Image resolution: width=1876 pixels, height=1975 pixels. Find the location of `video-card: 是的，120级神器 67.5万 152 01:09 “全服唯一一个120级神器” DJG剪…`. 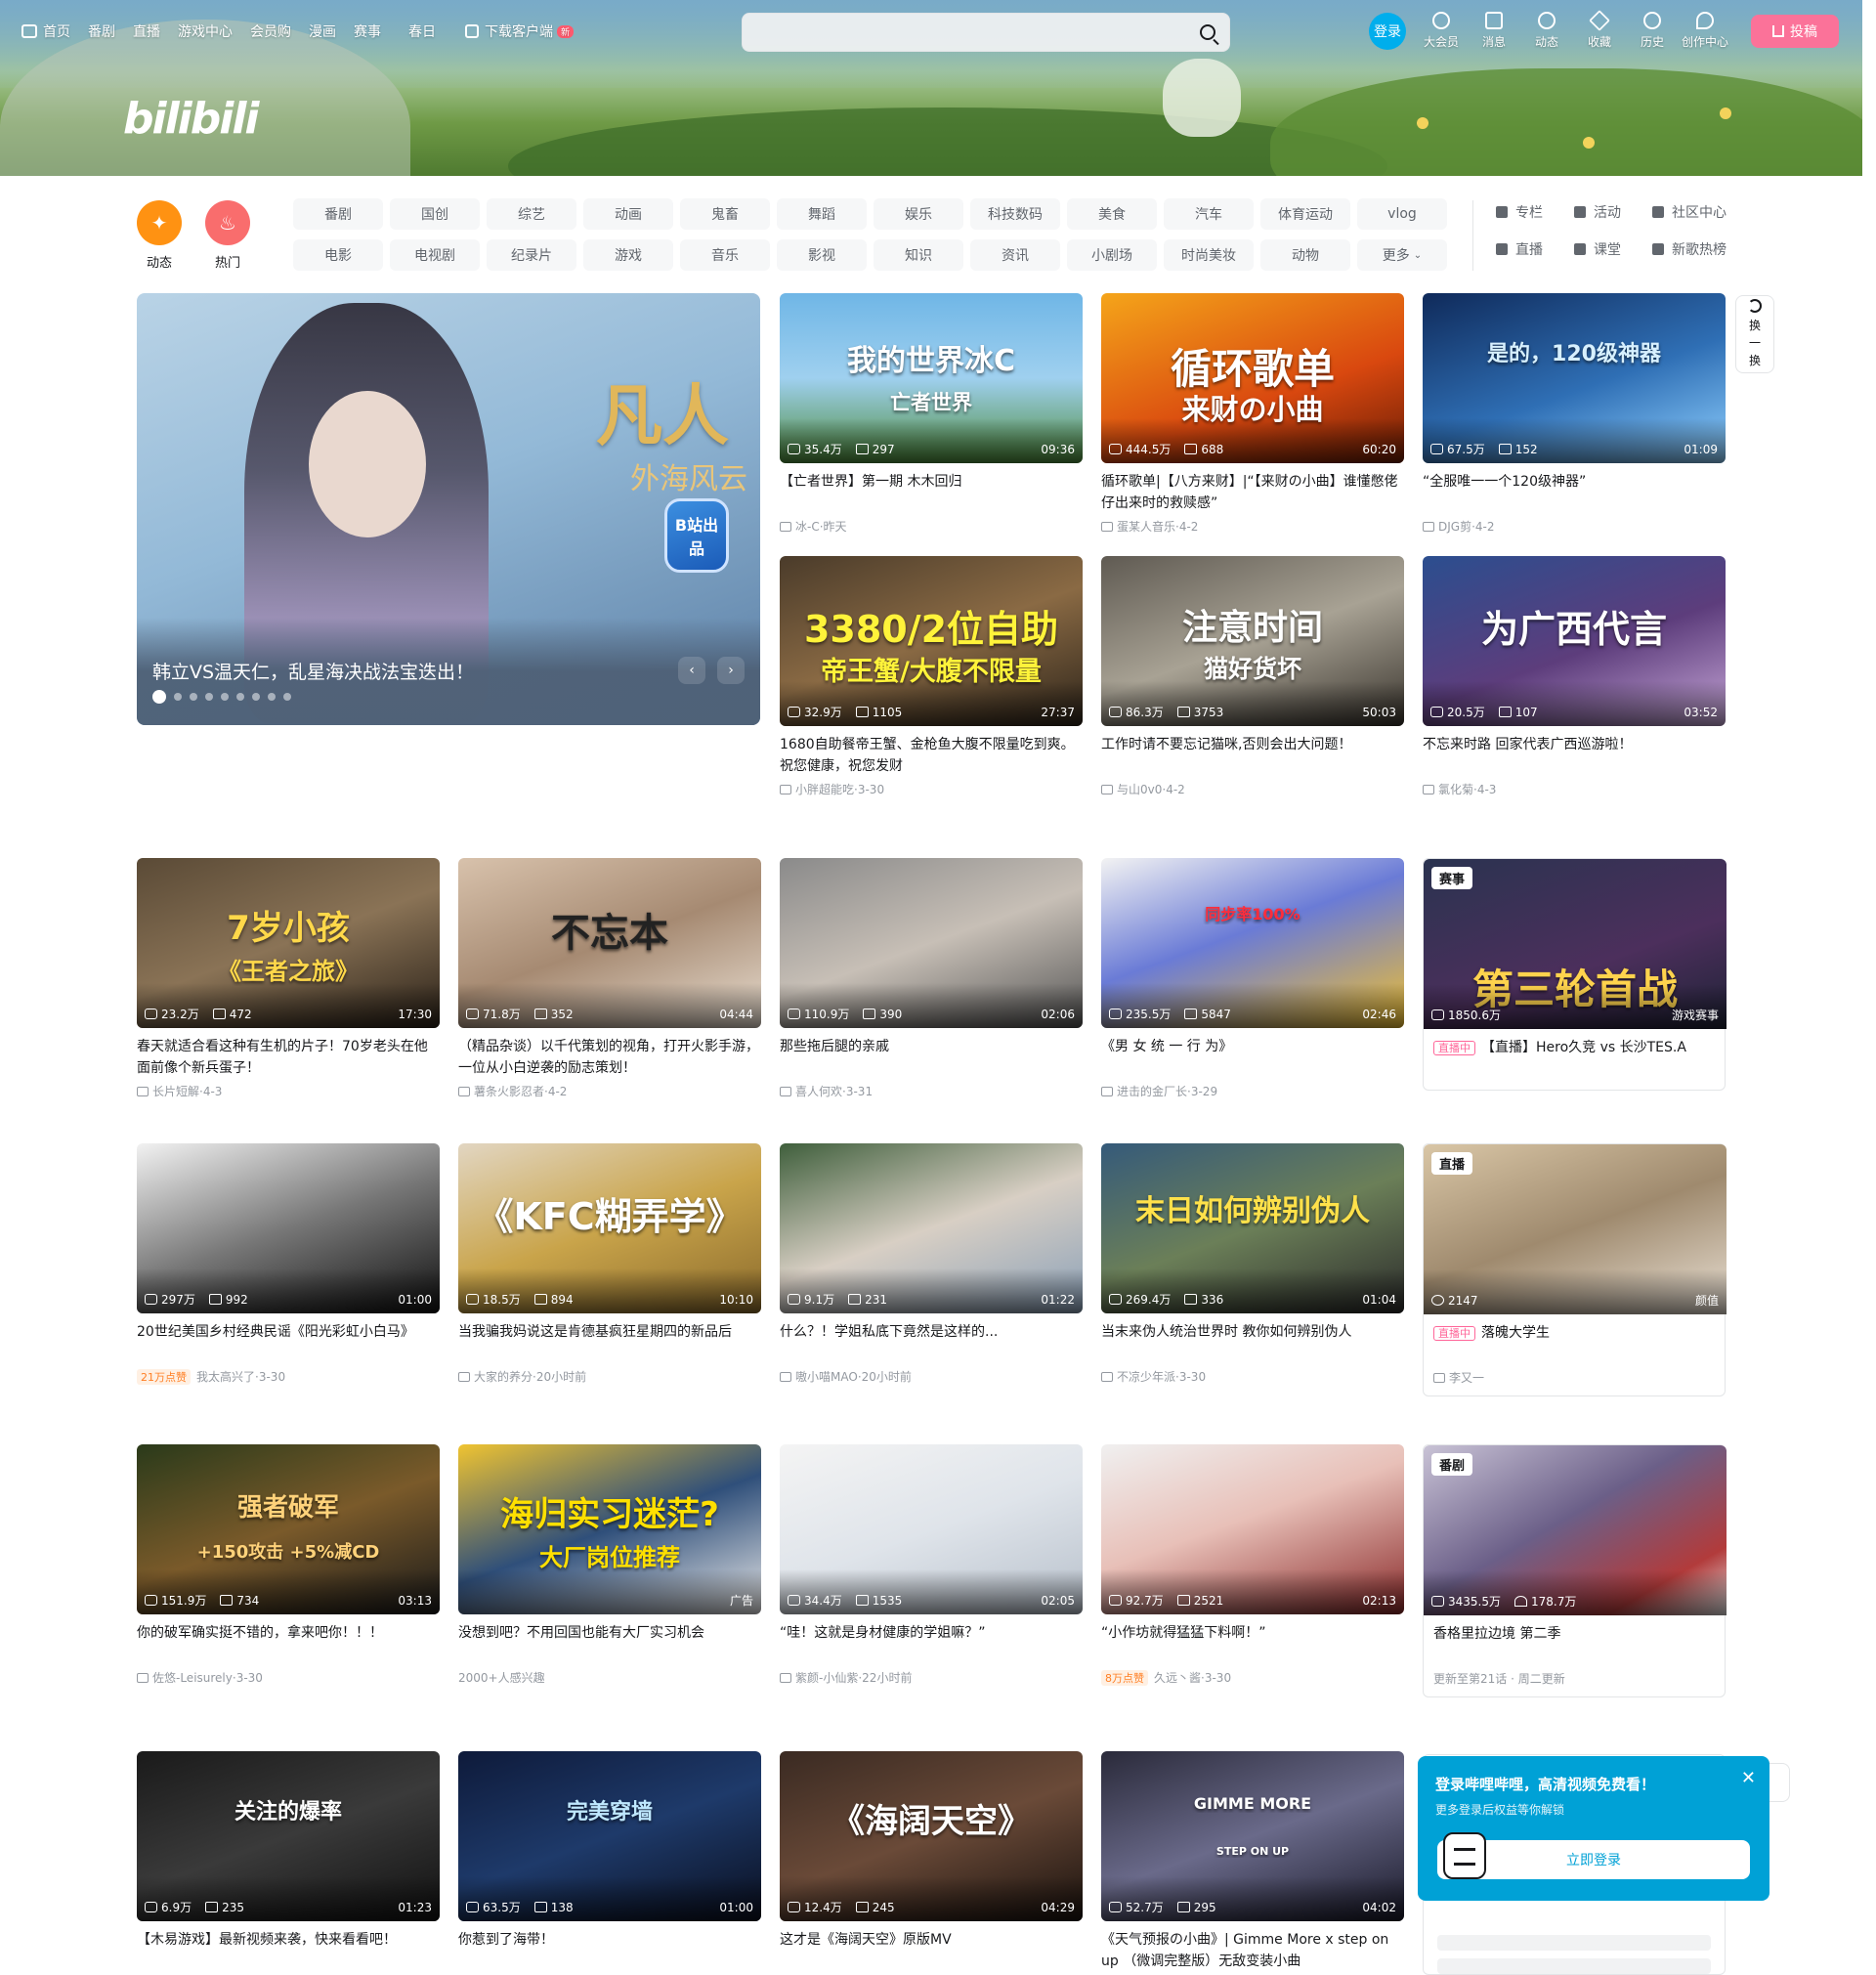

video-card: 是的，120级神器 67.5万 152 01:09 “全服唯一一个120级神器” DJG剪… is located at coordinates (1574, 414).